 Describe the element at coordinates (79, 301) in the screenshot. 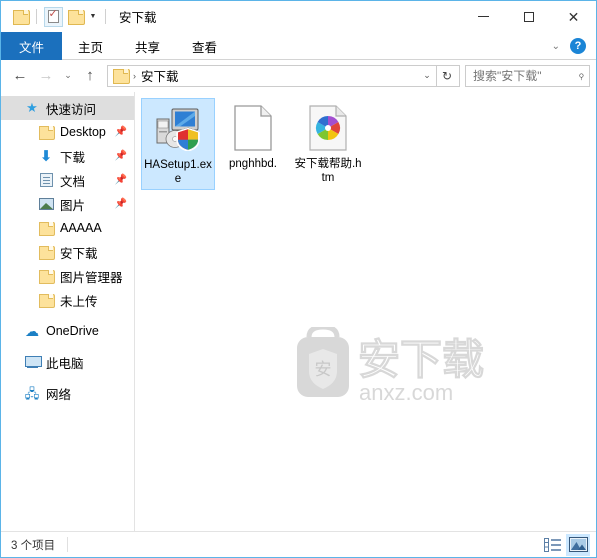

I see `sidebar-item-label: 未上传` at that location.